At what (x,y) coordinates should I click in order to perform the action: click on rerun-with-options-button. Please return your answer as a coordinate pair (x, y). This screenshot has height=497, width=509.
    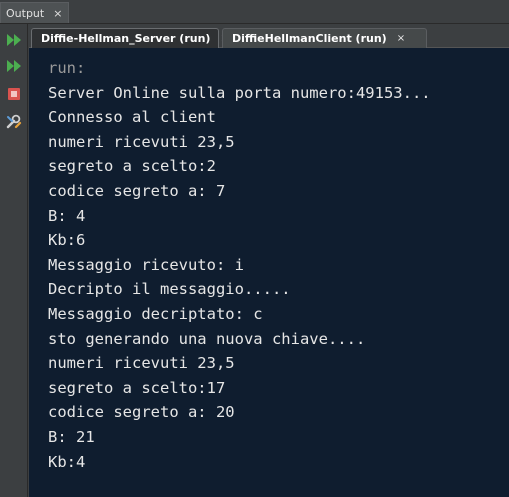
    Looking at the image, I should click on (14, 66).